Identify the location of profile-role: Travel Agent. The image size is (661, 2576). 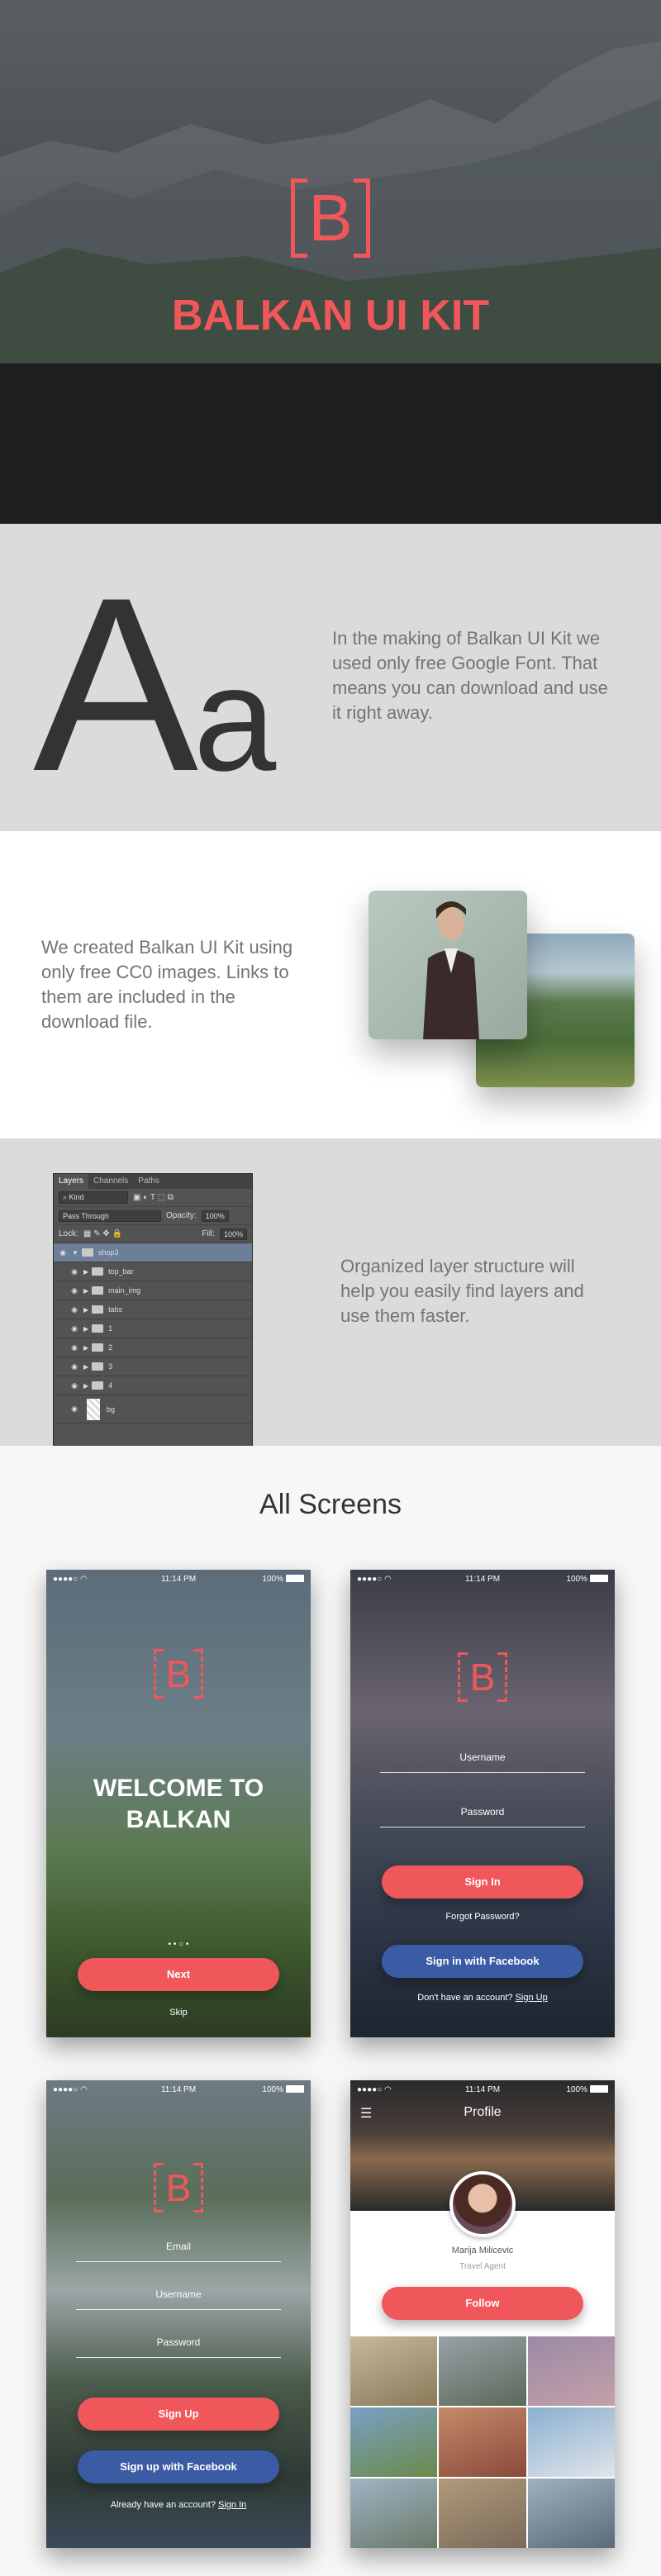
(482, 2266).